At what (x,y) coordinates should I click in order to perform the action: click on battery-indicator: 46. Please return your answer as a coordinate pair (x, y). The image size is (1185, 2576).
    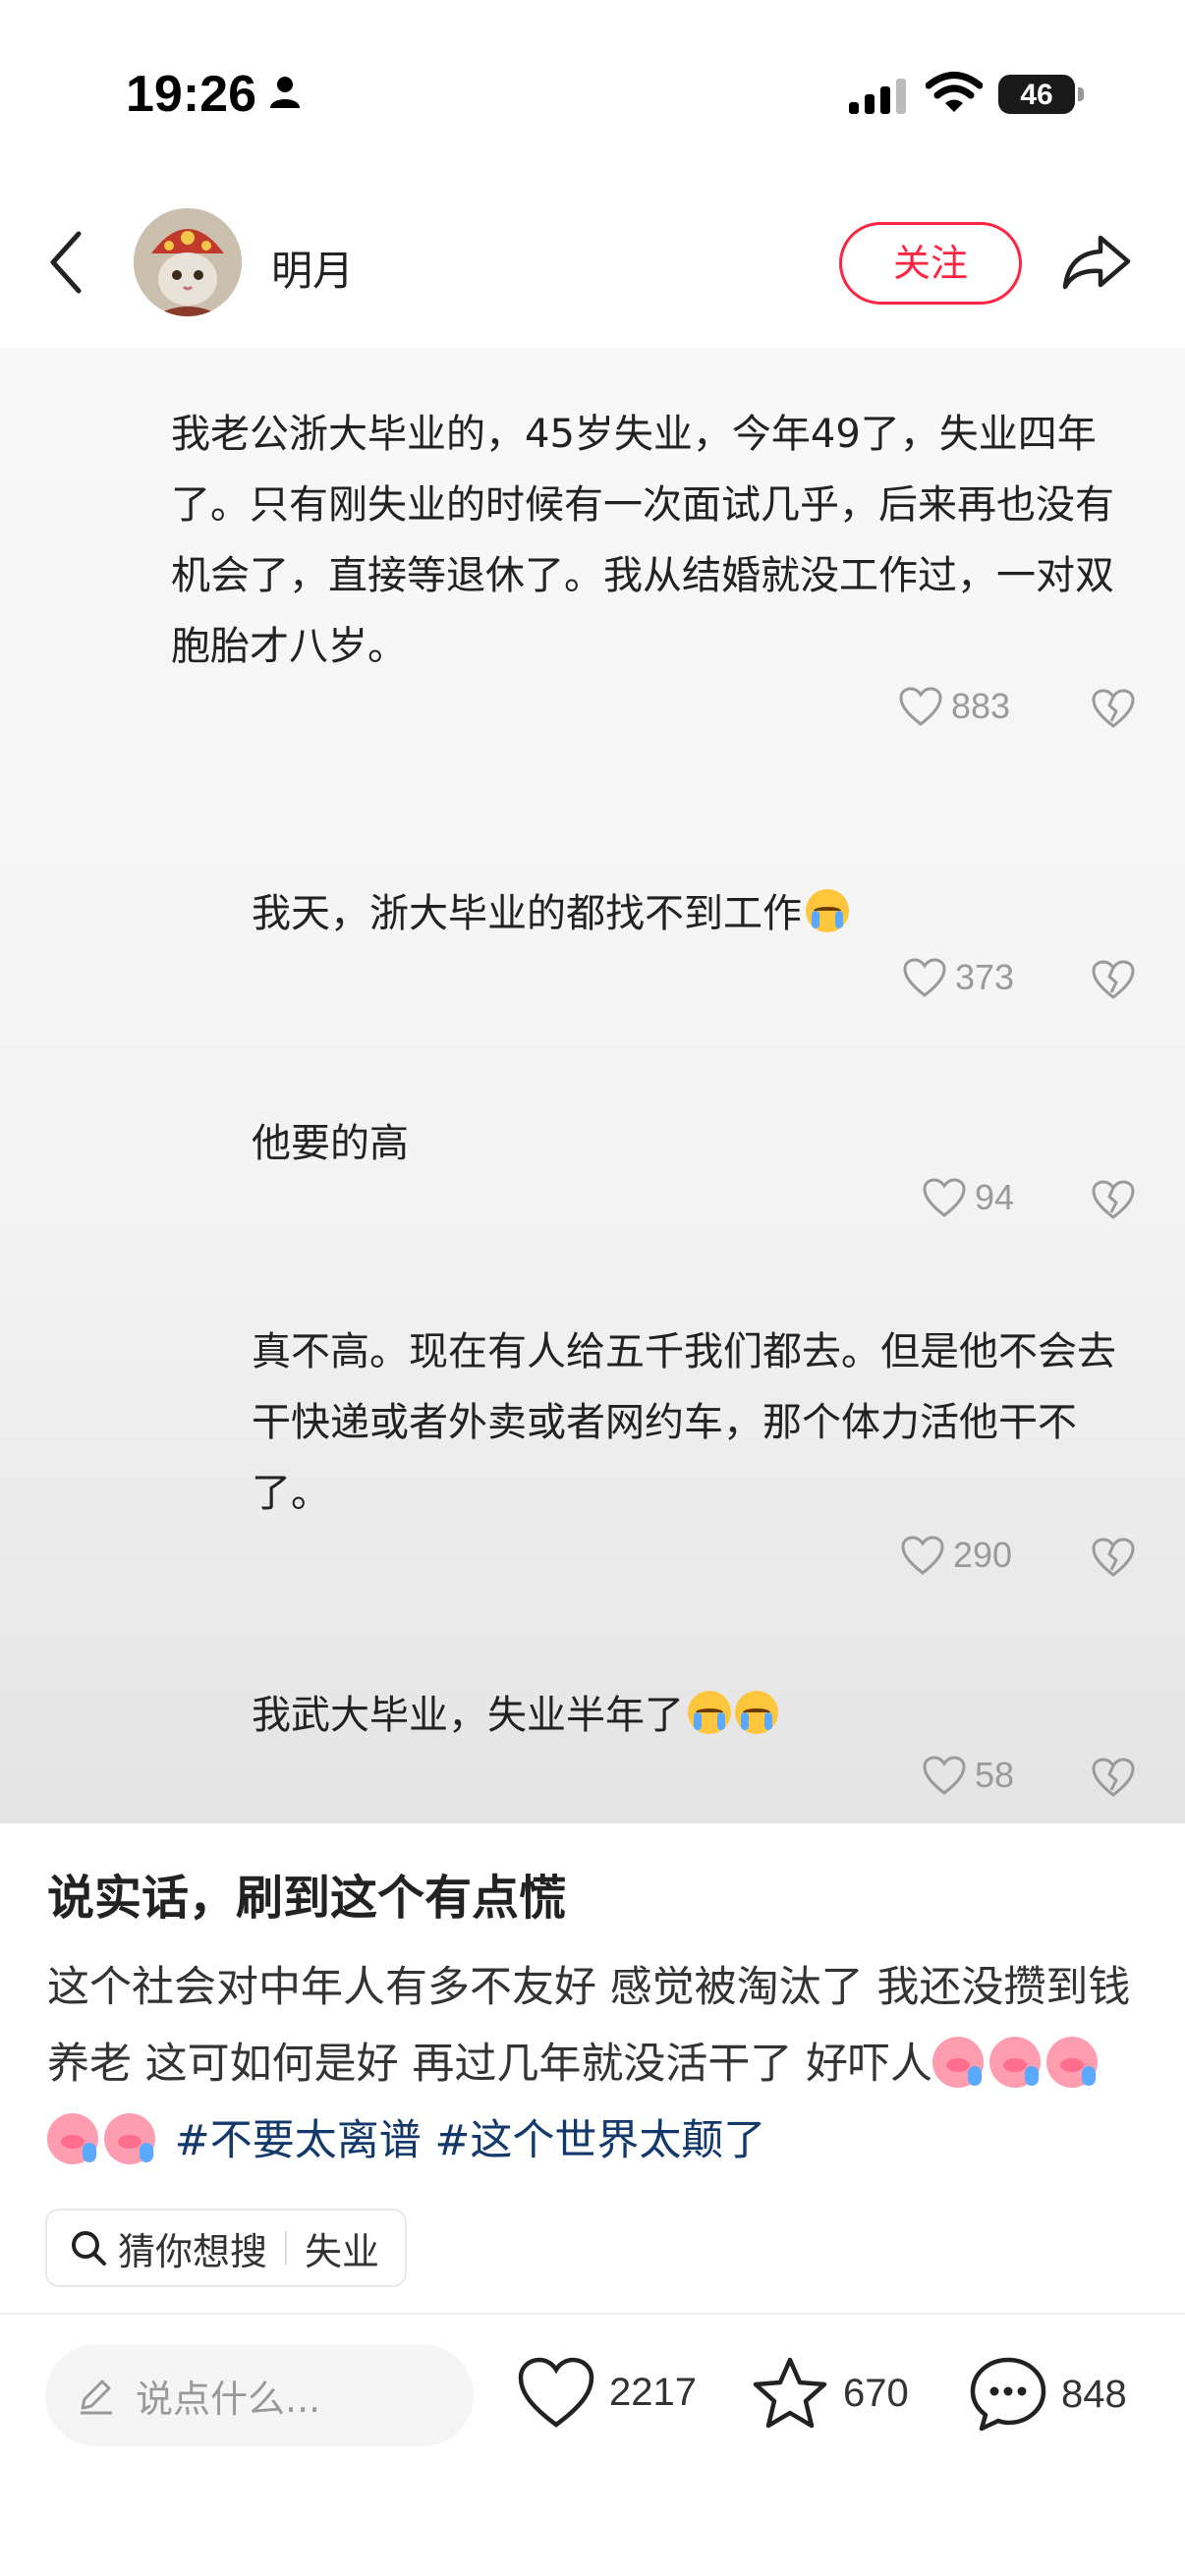
    Looking at the image, I should click on (1037, 94).